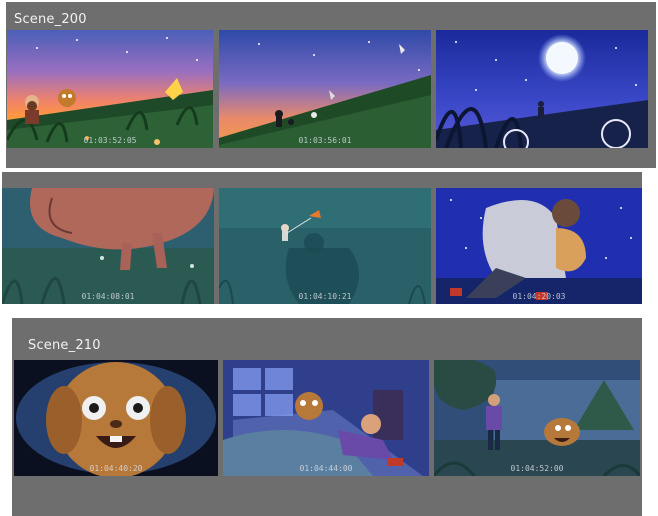 Image resolution: width=658 pixels, height=516 pixels. I want to click on frame-art-teal-shadow, so click(325, 246).